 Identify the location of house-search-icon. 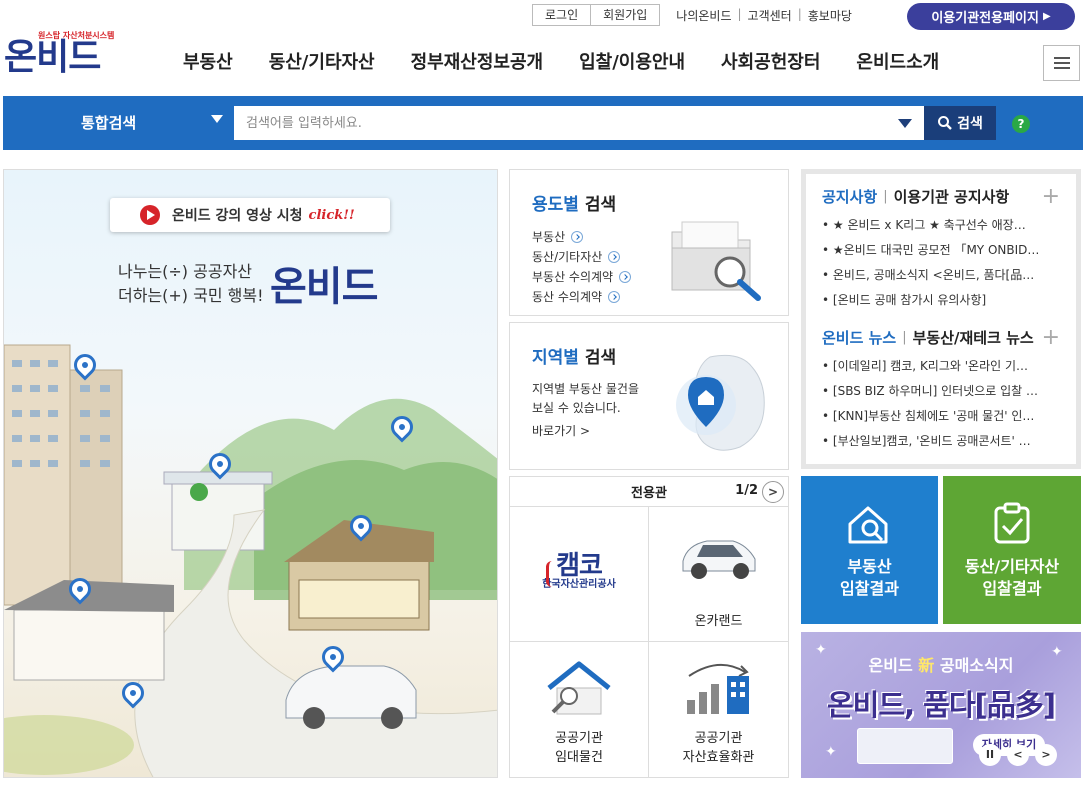
(579, 688).